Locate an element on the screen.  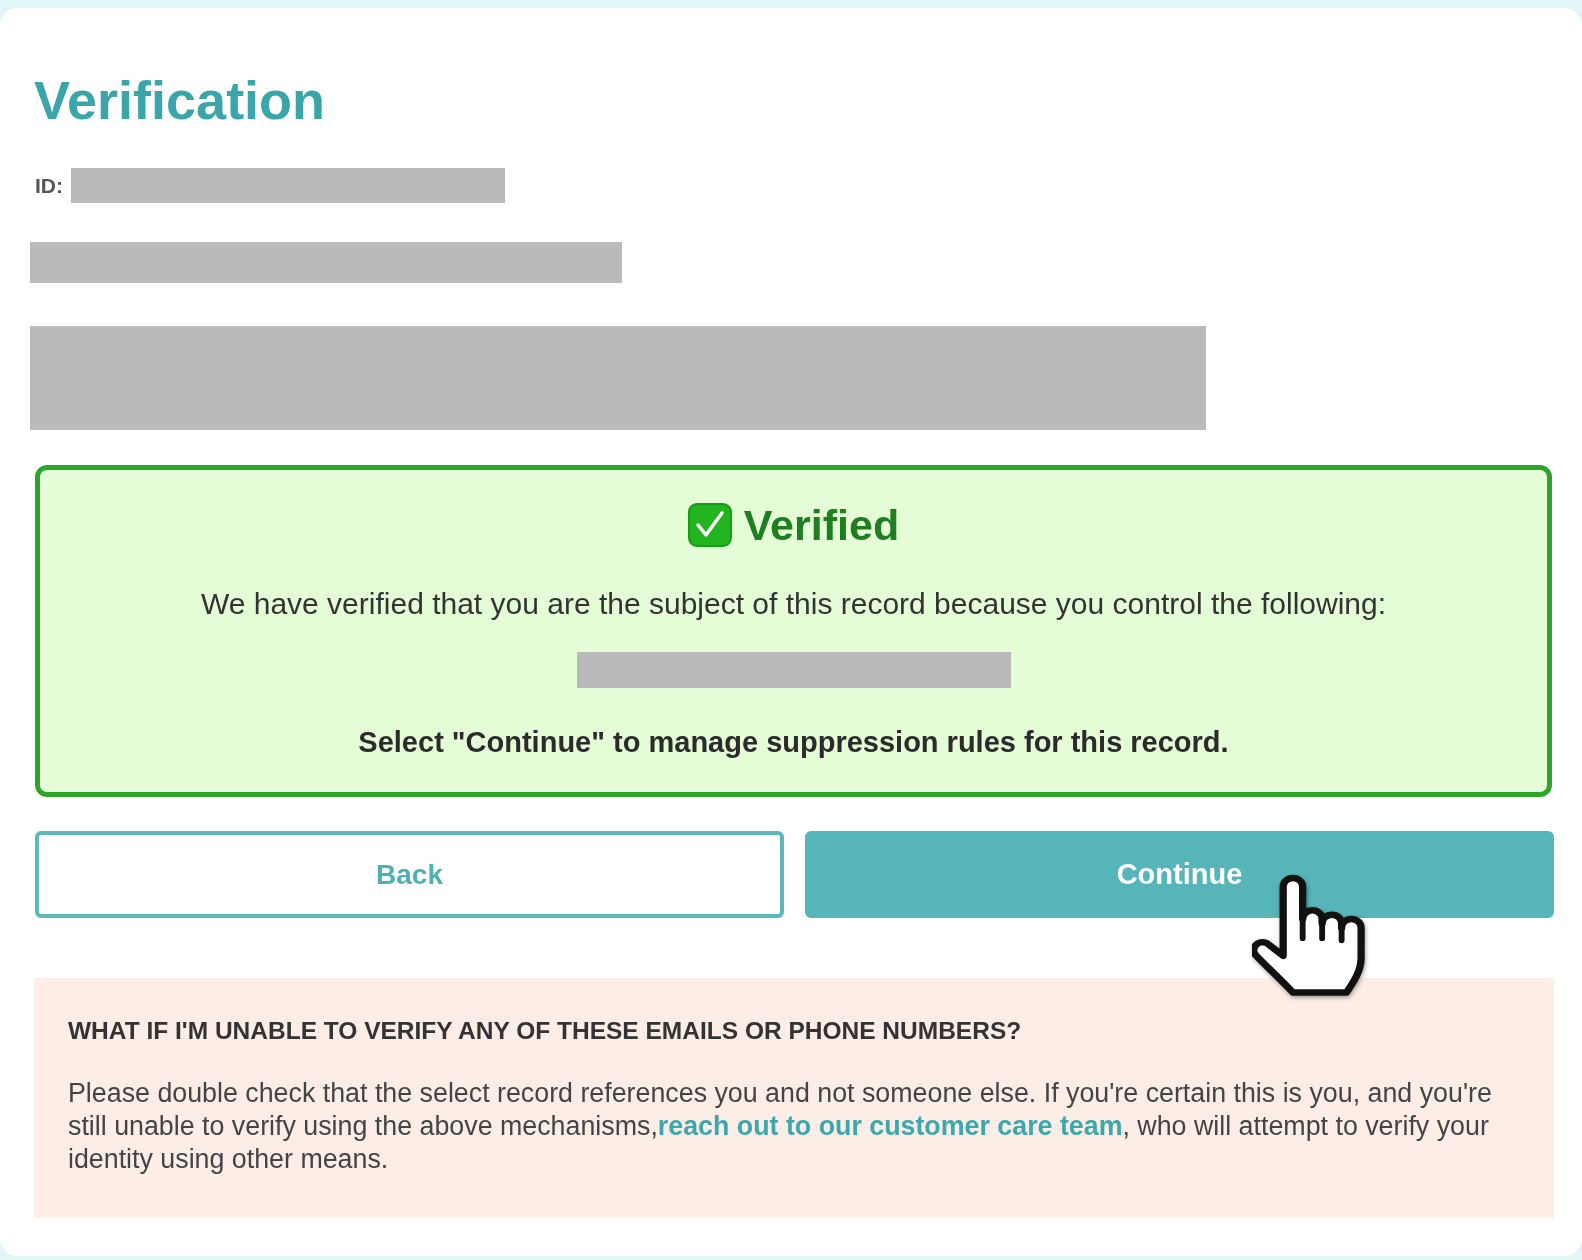
checkmark-icon is located at coordinates (709, 525).